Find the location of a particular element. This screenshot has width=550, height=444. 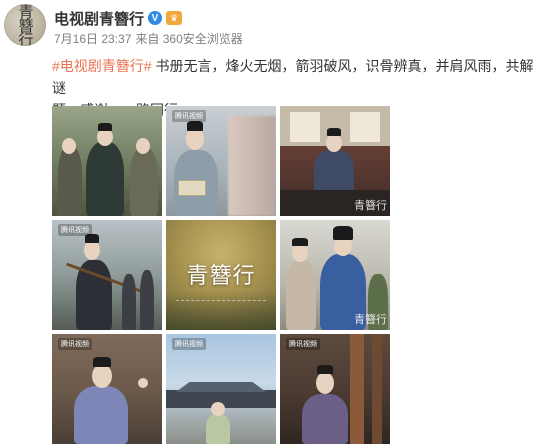

post-source: 来自 360安全浏览器 is located at coordinates (189, 39).